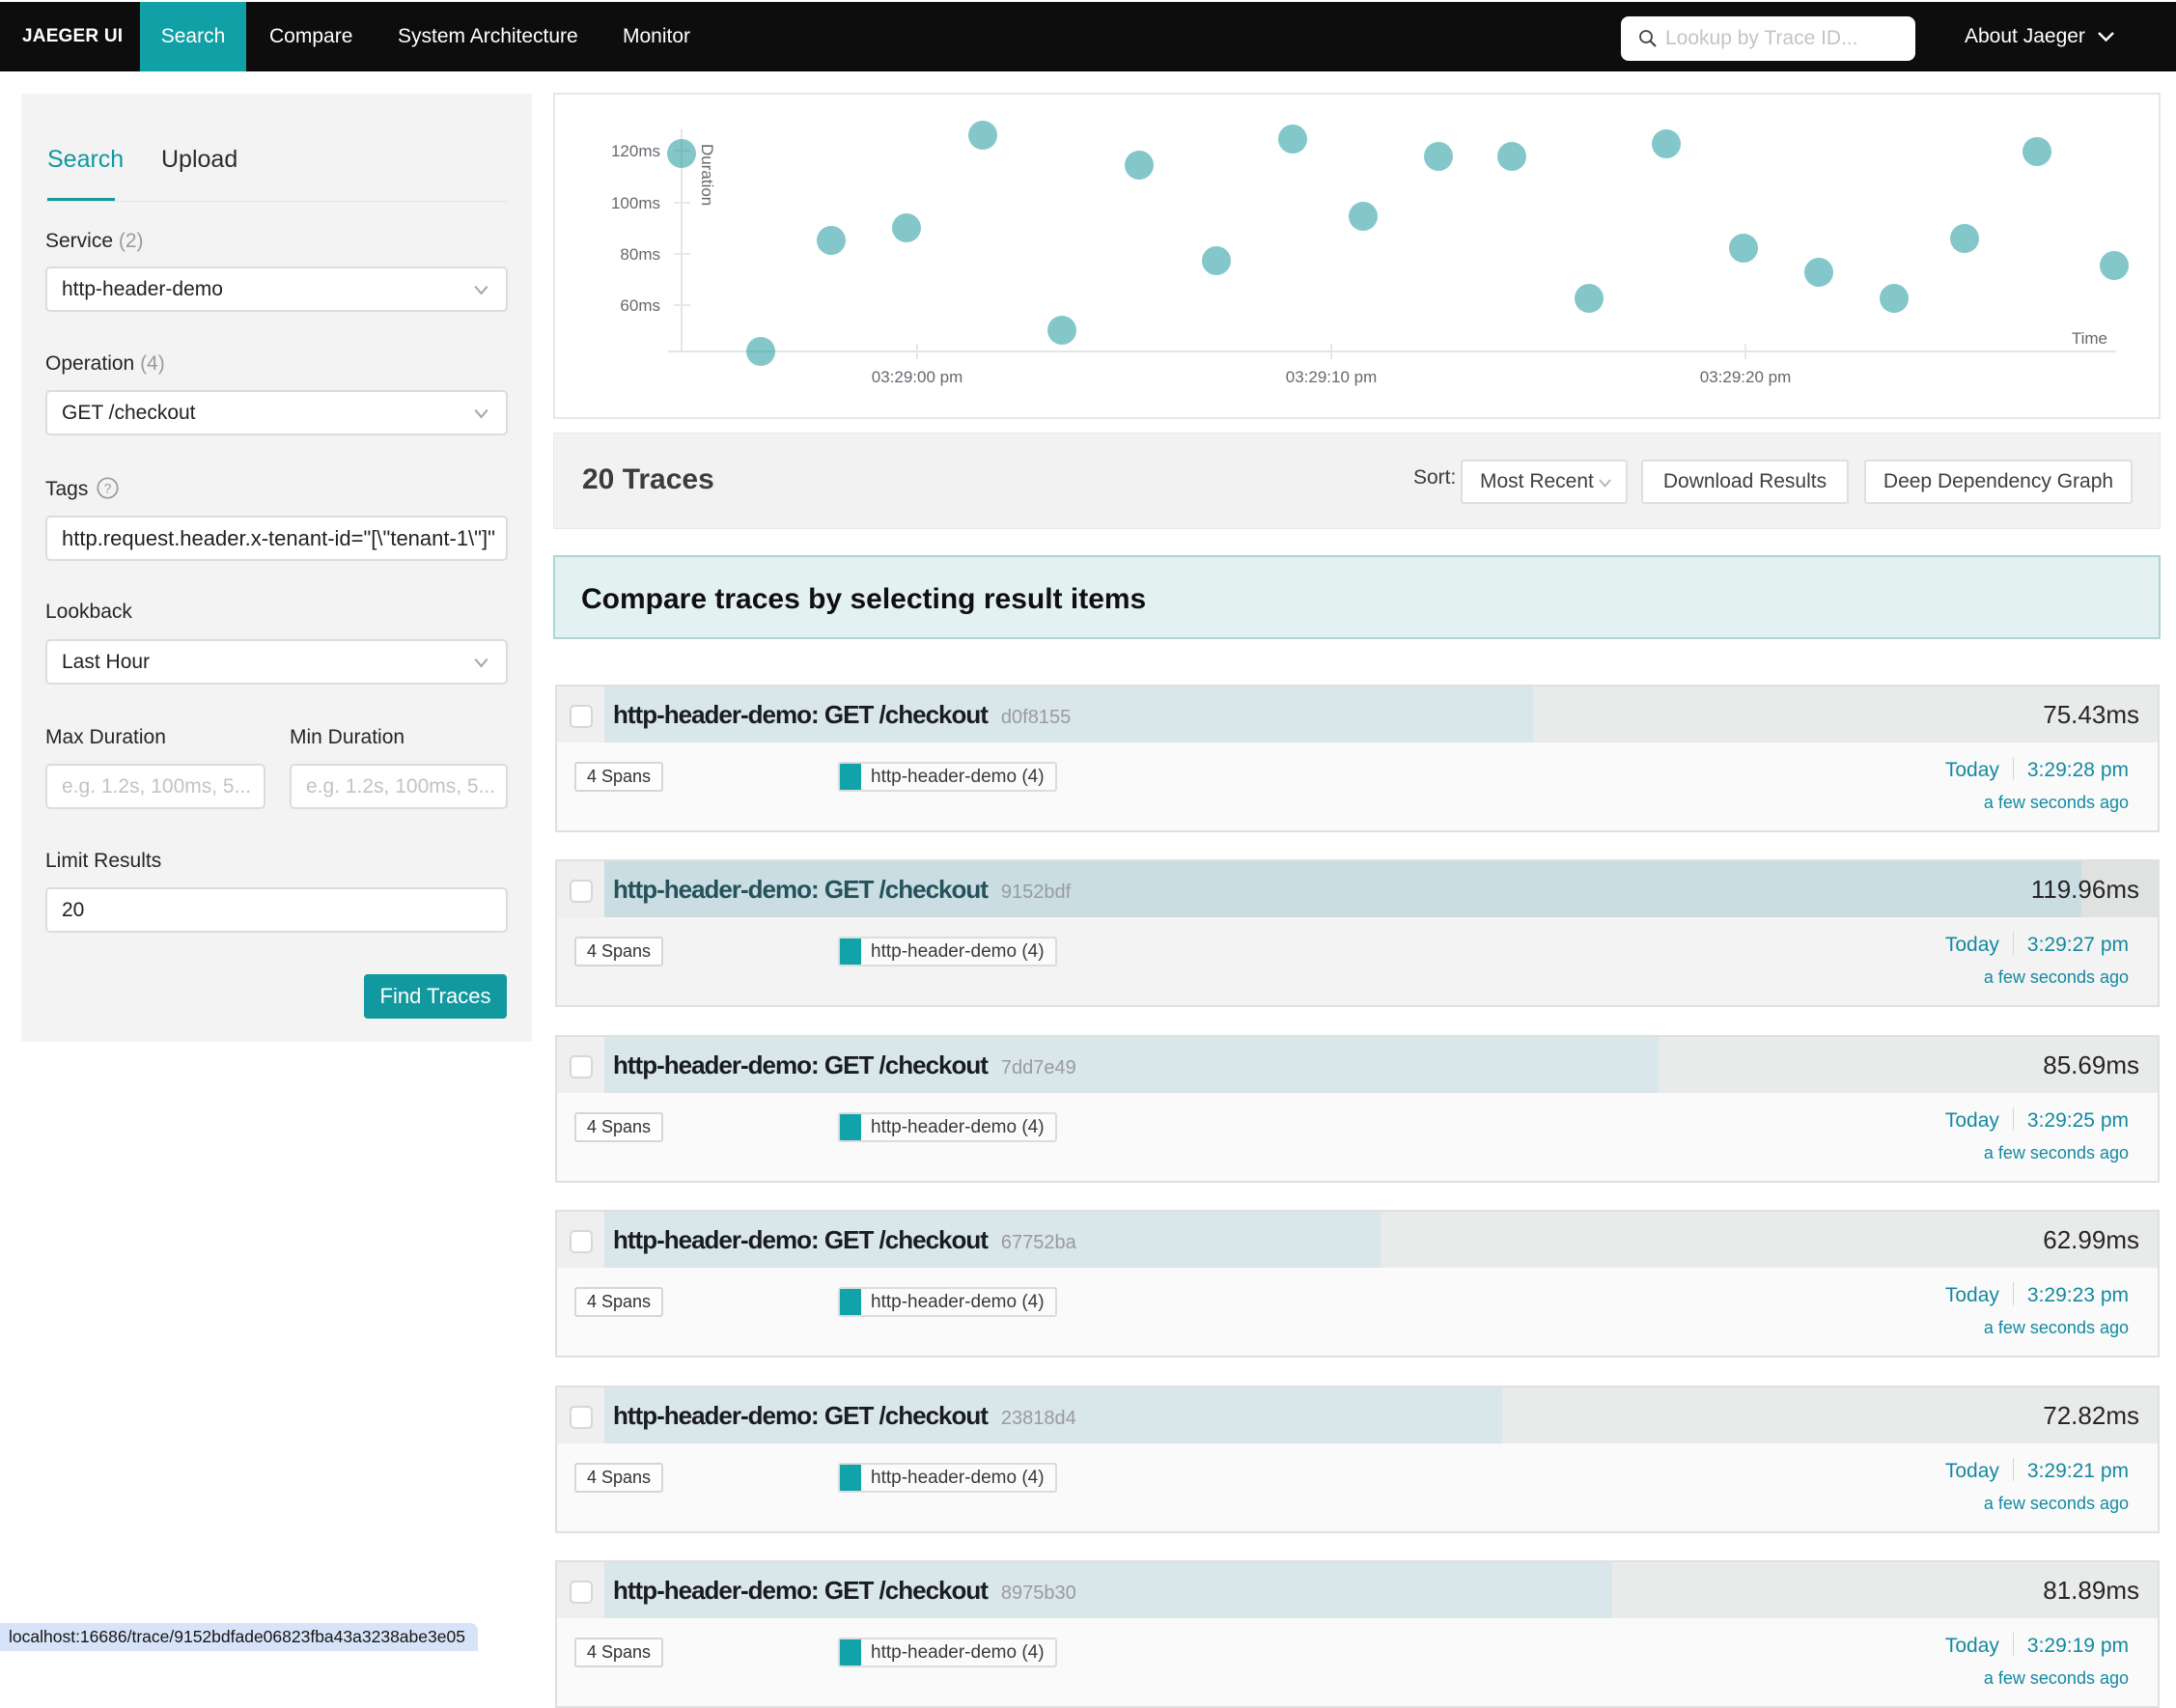 Image resolution: width=2176 pixels, height=1708 pixels. Describe the element at coordinates (2089, 338) in the screenshot. I see `svg-text: Time` at that location.